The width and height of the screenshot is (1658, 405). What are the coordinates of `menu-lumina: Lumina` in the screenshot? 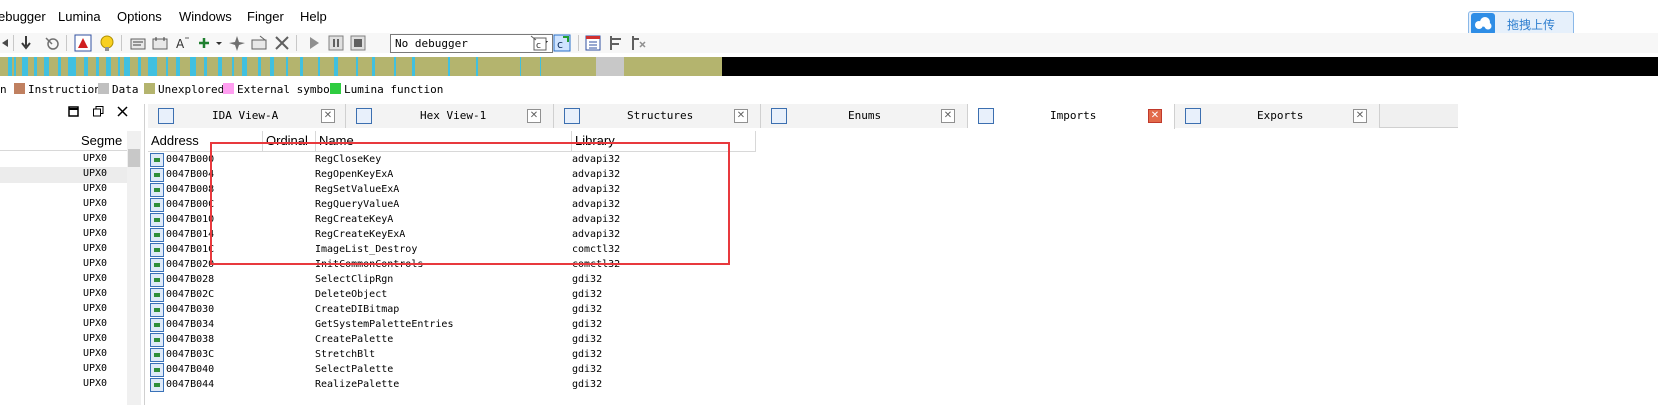 It's located at (79, 16).